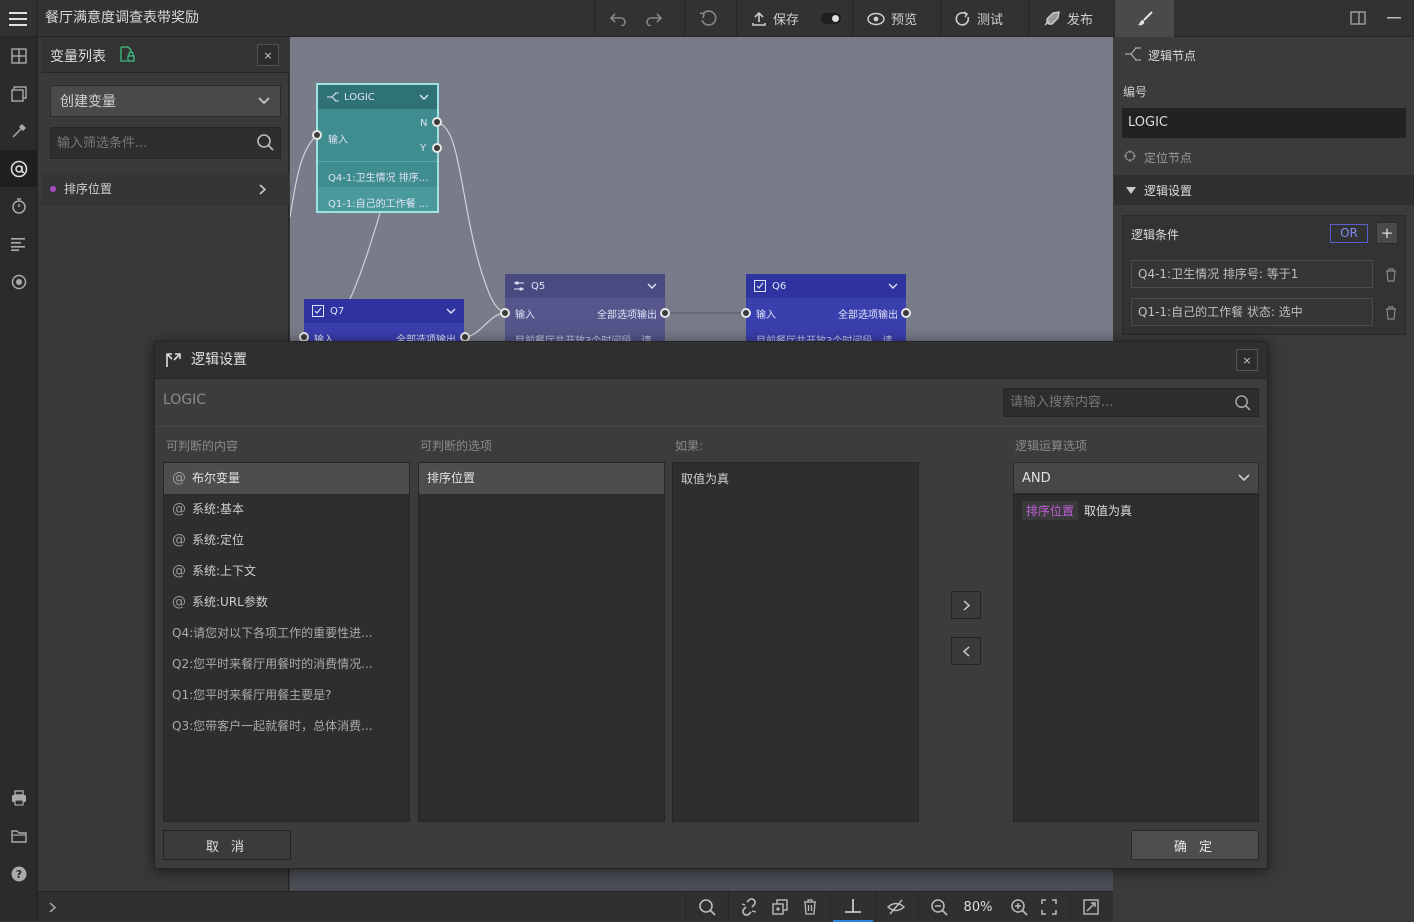  What do you see at coordinates (286, 571) in the screenshot?
I see `list-item: @ 系统:上下文` at bounding box center [286, 571].